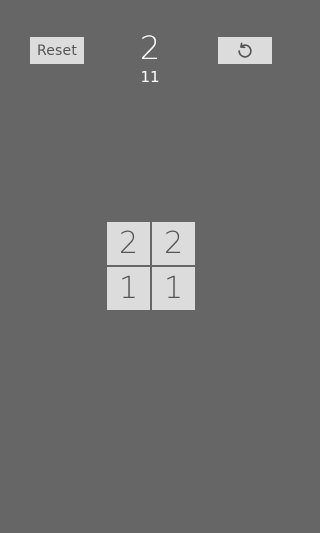 This screenshot has height=533, width=320. I want to click on undo-icon, so click(245, 50).